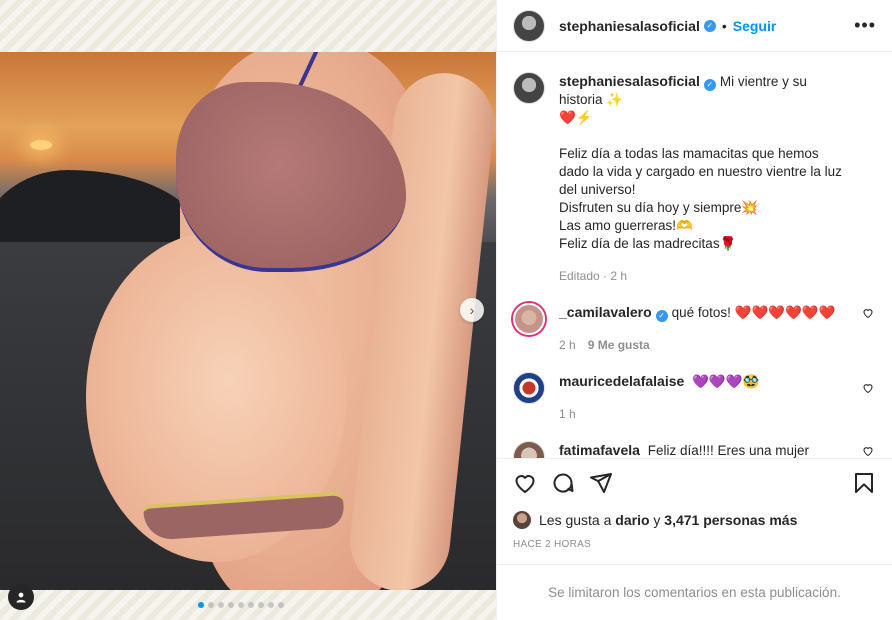 The height and width of the screenshot is (620, 892). What do you see at coordinates (605, 312) in the screenshot?
I see `commenter-username: _camilavalero` at bounding box center [605, 312].